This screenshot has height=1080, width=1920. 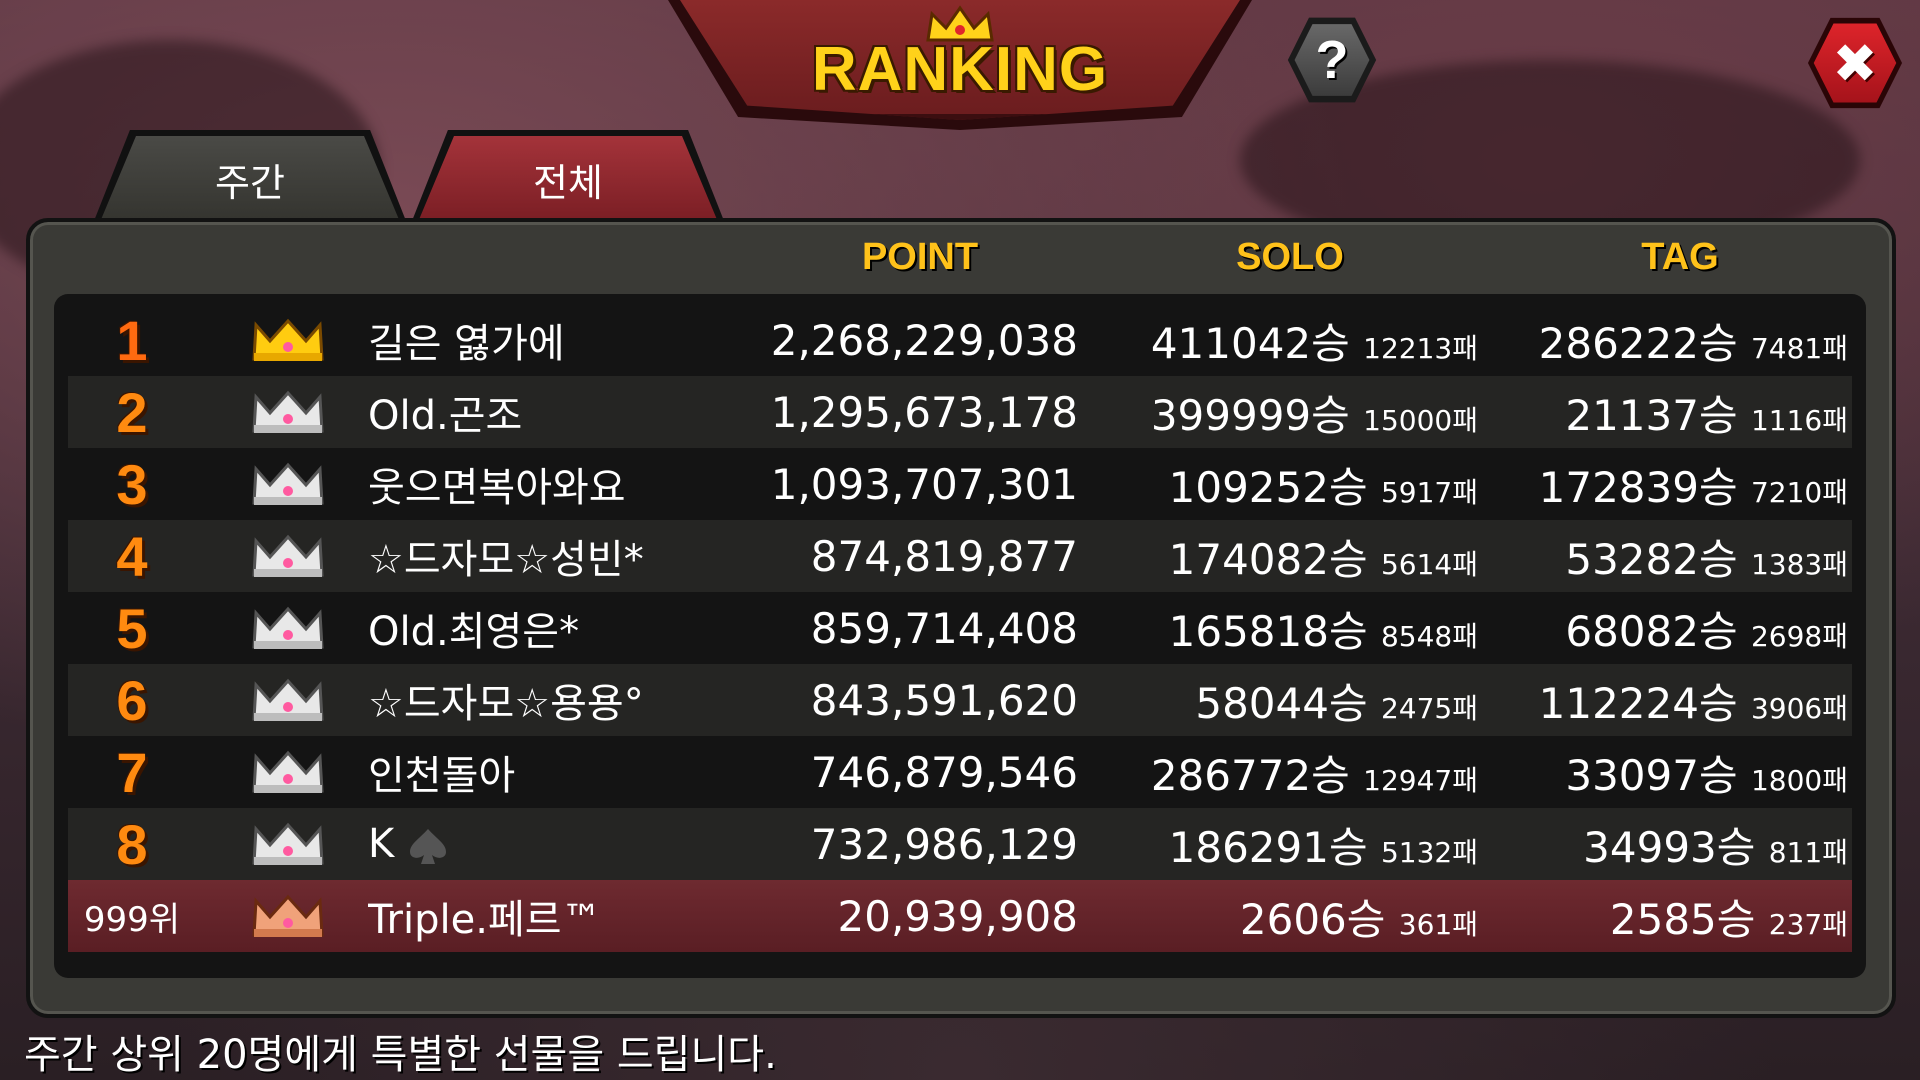 I want to click on player-name: 인천돌아, so click(x=442, y=776).